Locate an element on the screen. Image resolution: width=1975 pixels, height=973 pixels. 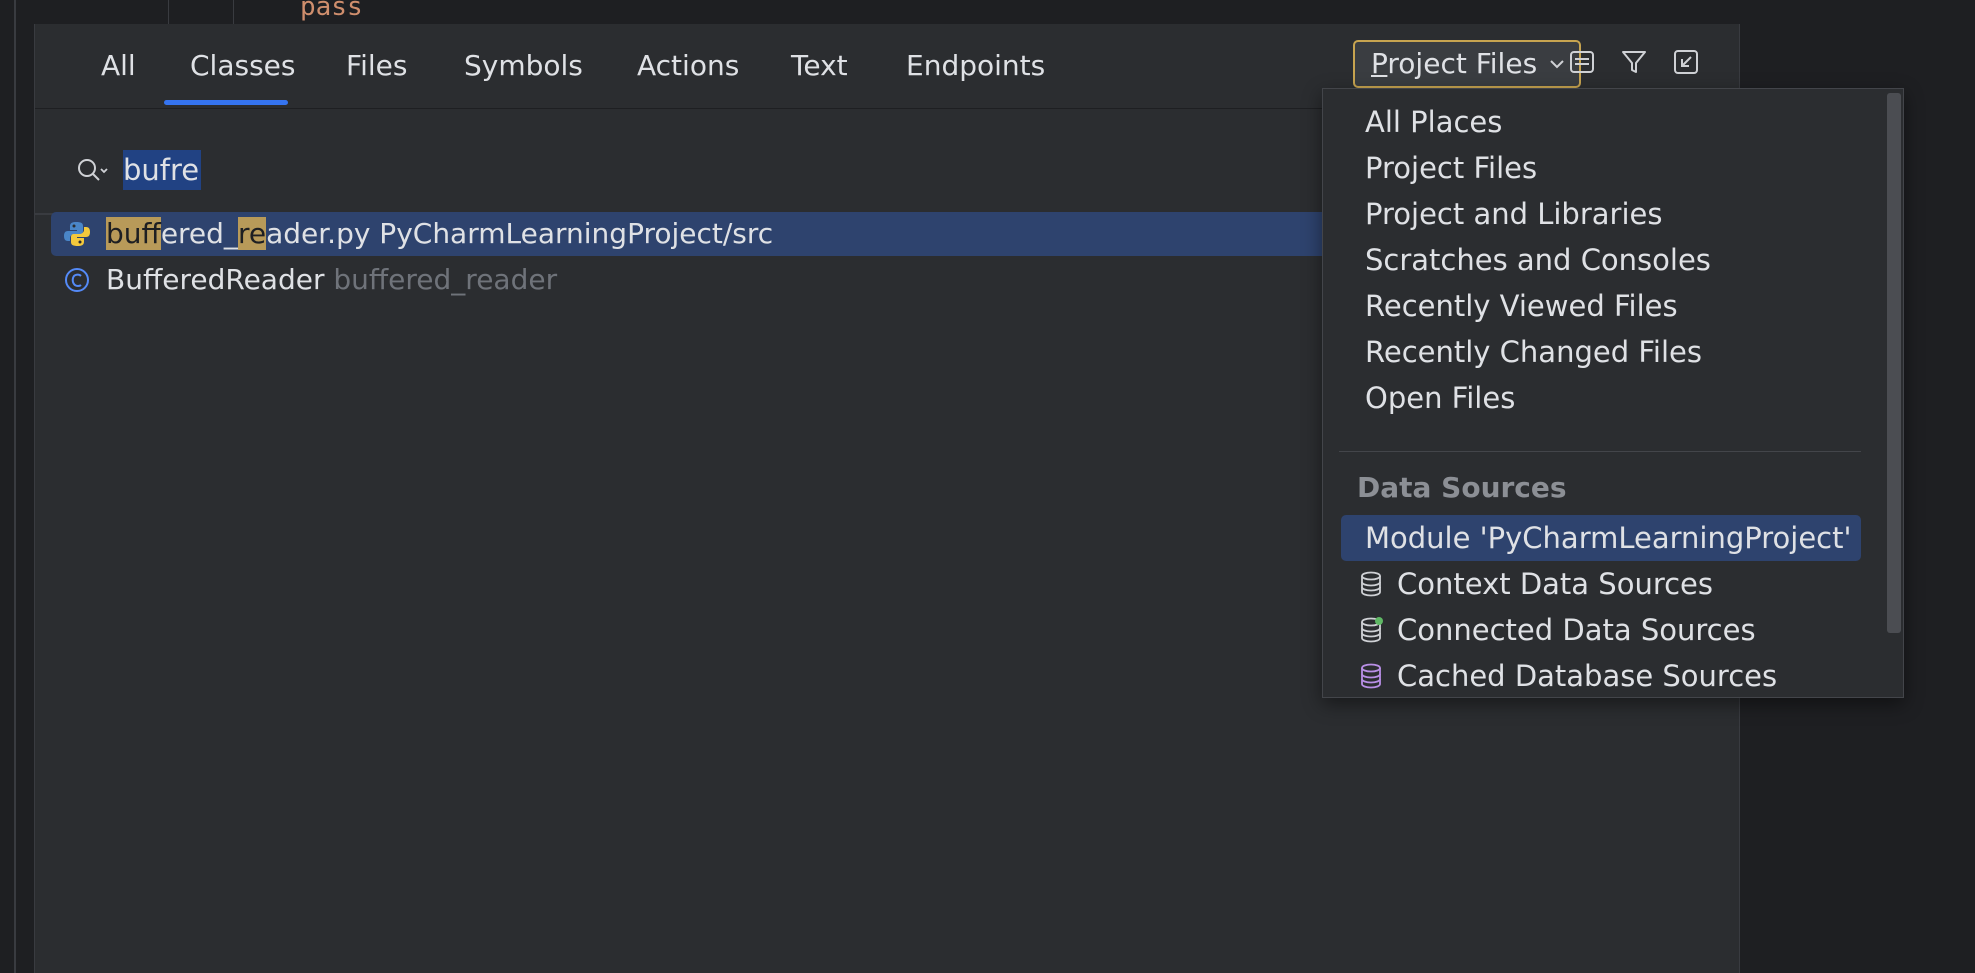
scope-option-cached-database-sources: Cached Database Sources is located at coordinates (1601, 675).